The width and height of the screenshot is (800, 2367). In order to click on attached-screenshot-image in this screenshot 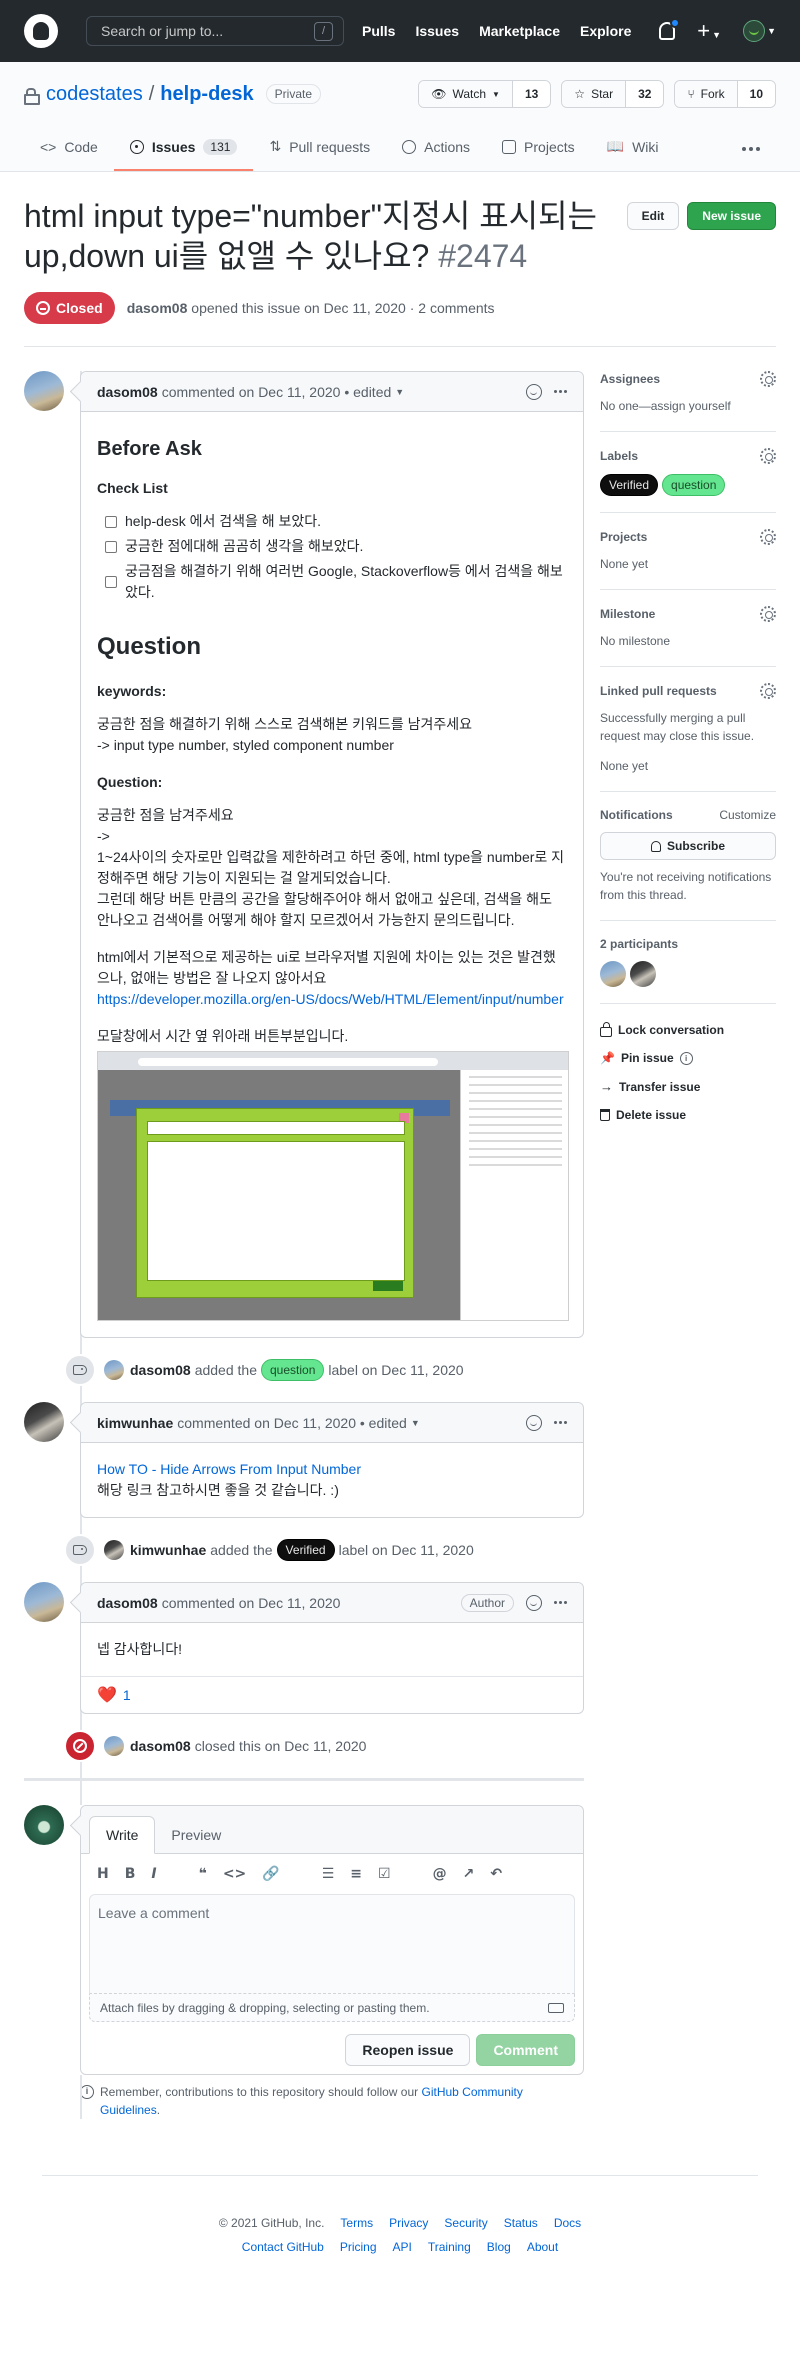, I will do `click(333, 1186)`.